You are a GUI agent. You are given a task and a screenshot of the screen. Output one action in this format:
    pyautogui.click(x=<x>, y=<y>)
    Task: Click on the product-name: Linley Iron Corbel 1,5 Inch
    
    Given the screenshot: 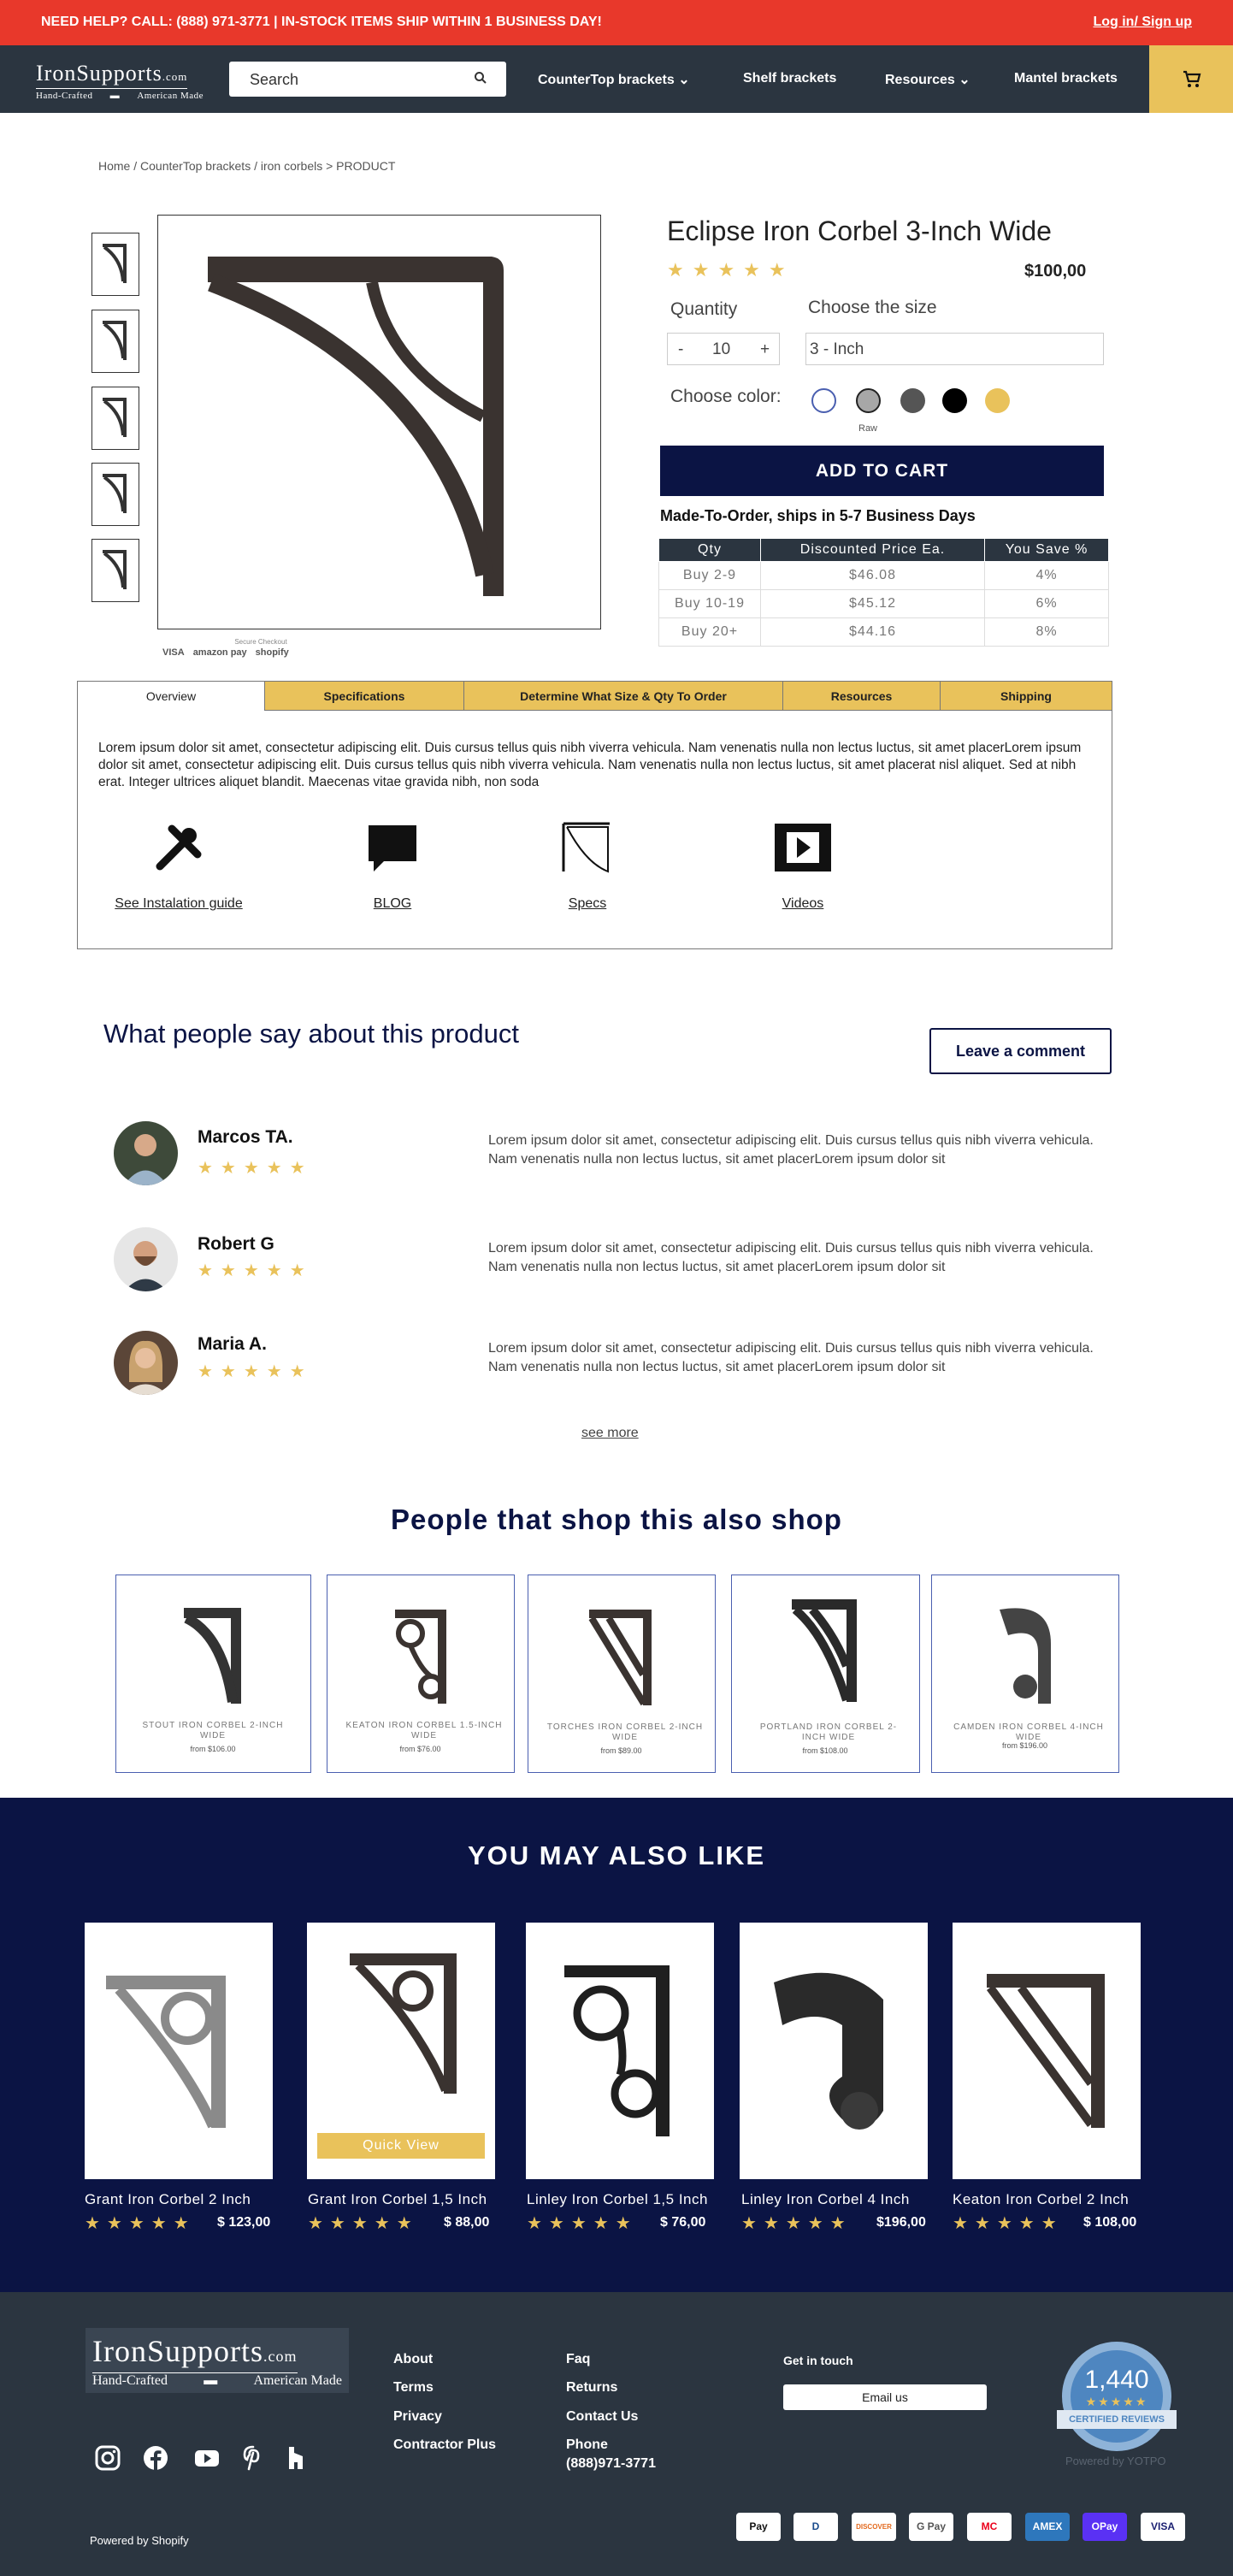 What is the action you would take?
    pyautogui.click(x=617, y=2199)
    